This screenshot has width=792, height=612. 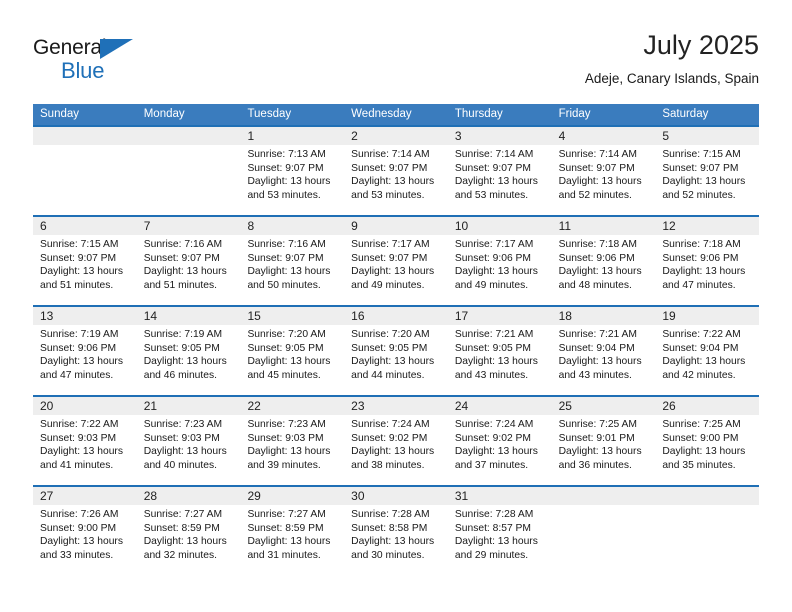 What do you see at coordinates (396, 136) in the screenshot?
I see `day-number: 2` at bounding box center [396, 136].